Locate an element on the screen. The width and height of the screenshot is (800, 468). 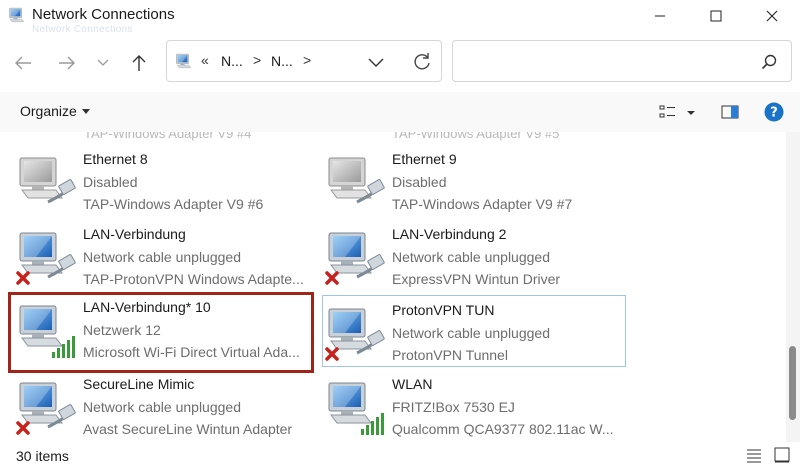
arrow-left-icon is located at coordinates (23, 63).